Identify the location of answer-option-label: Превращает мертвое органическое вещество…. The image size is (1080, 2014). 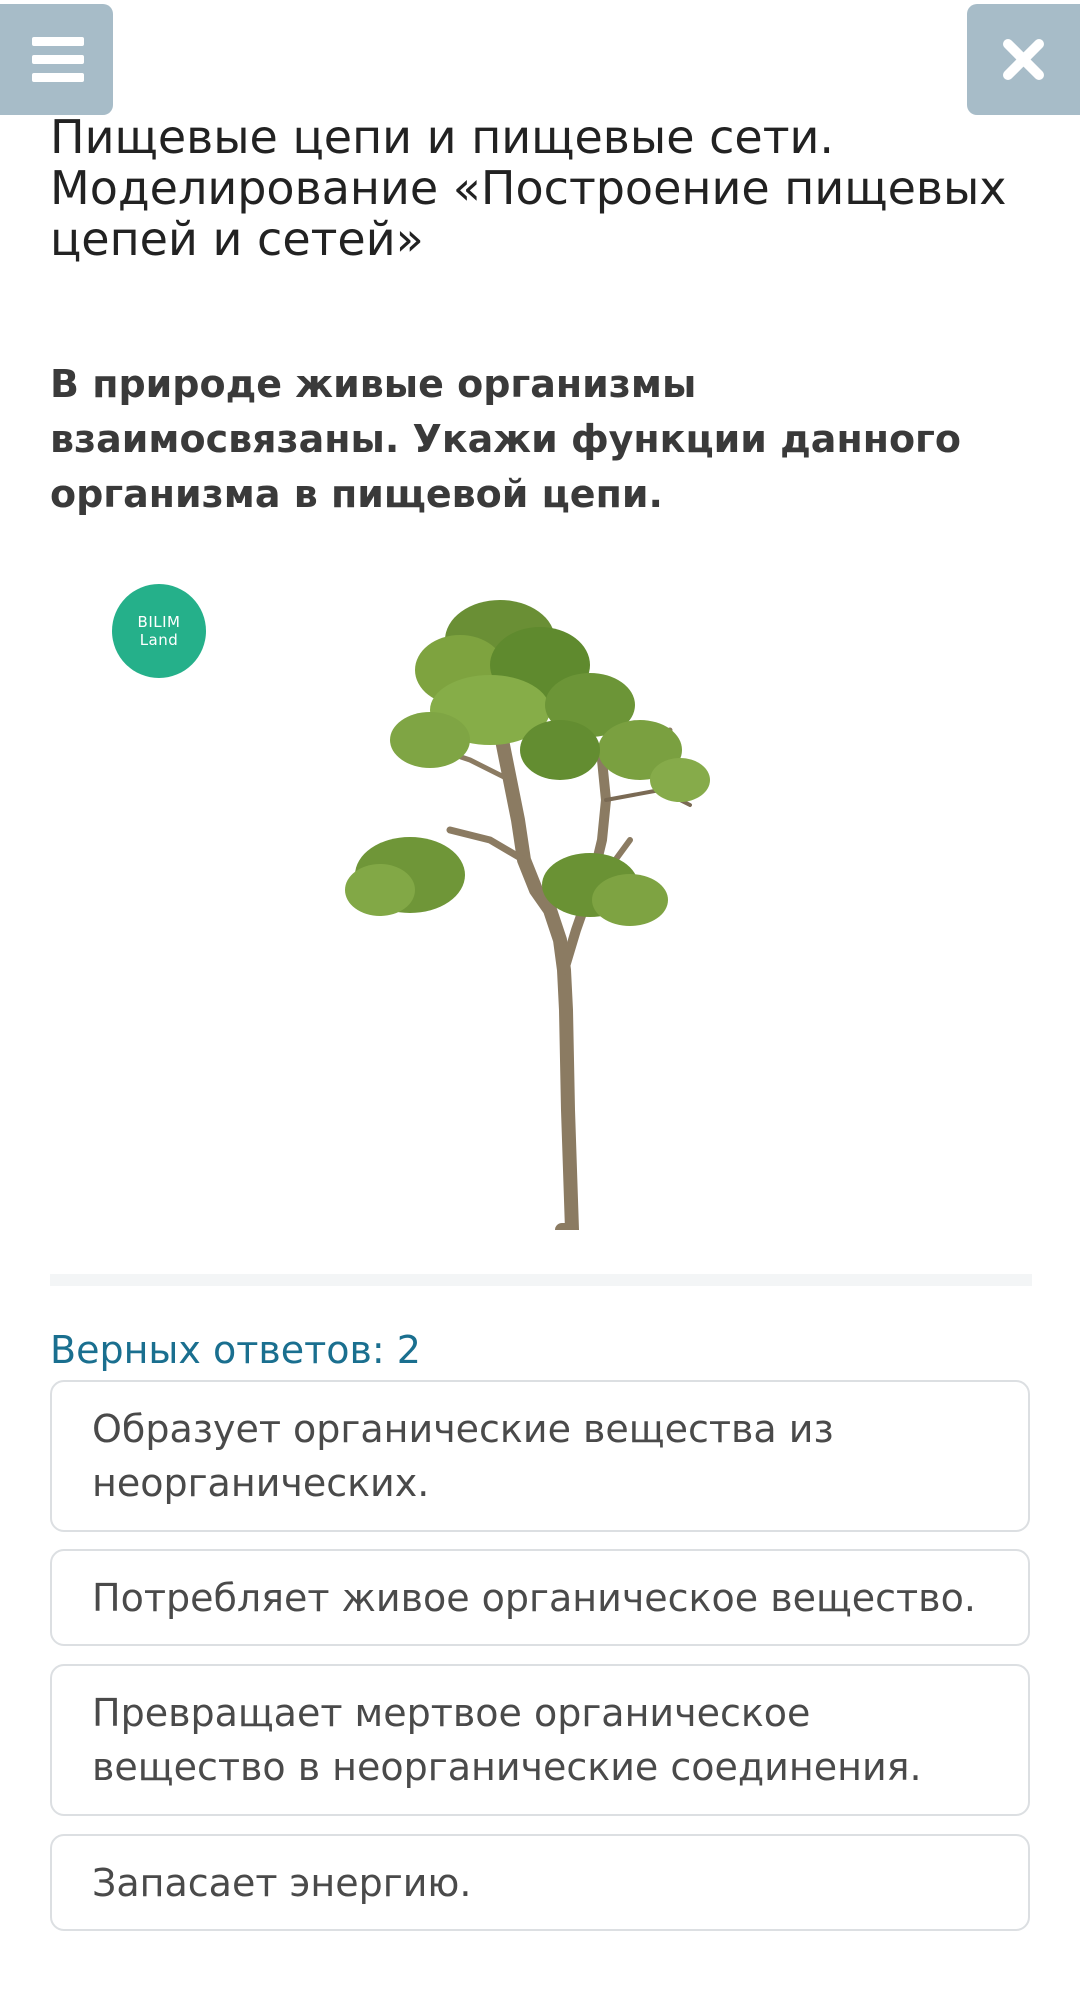
(507, 1740).